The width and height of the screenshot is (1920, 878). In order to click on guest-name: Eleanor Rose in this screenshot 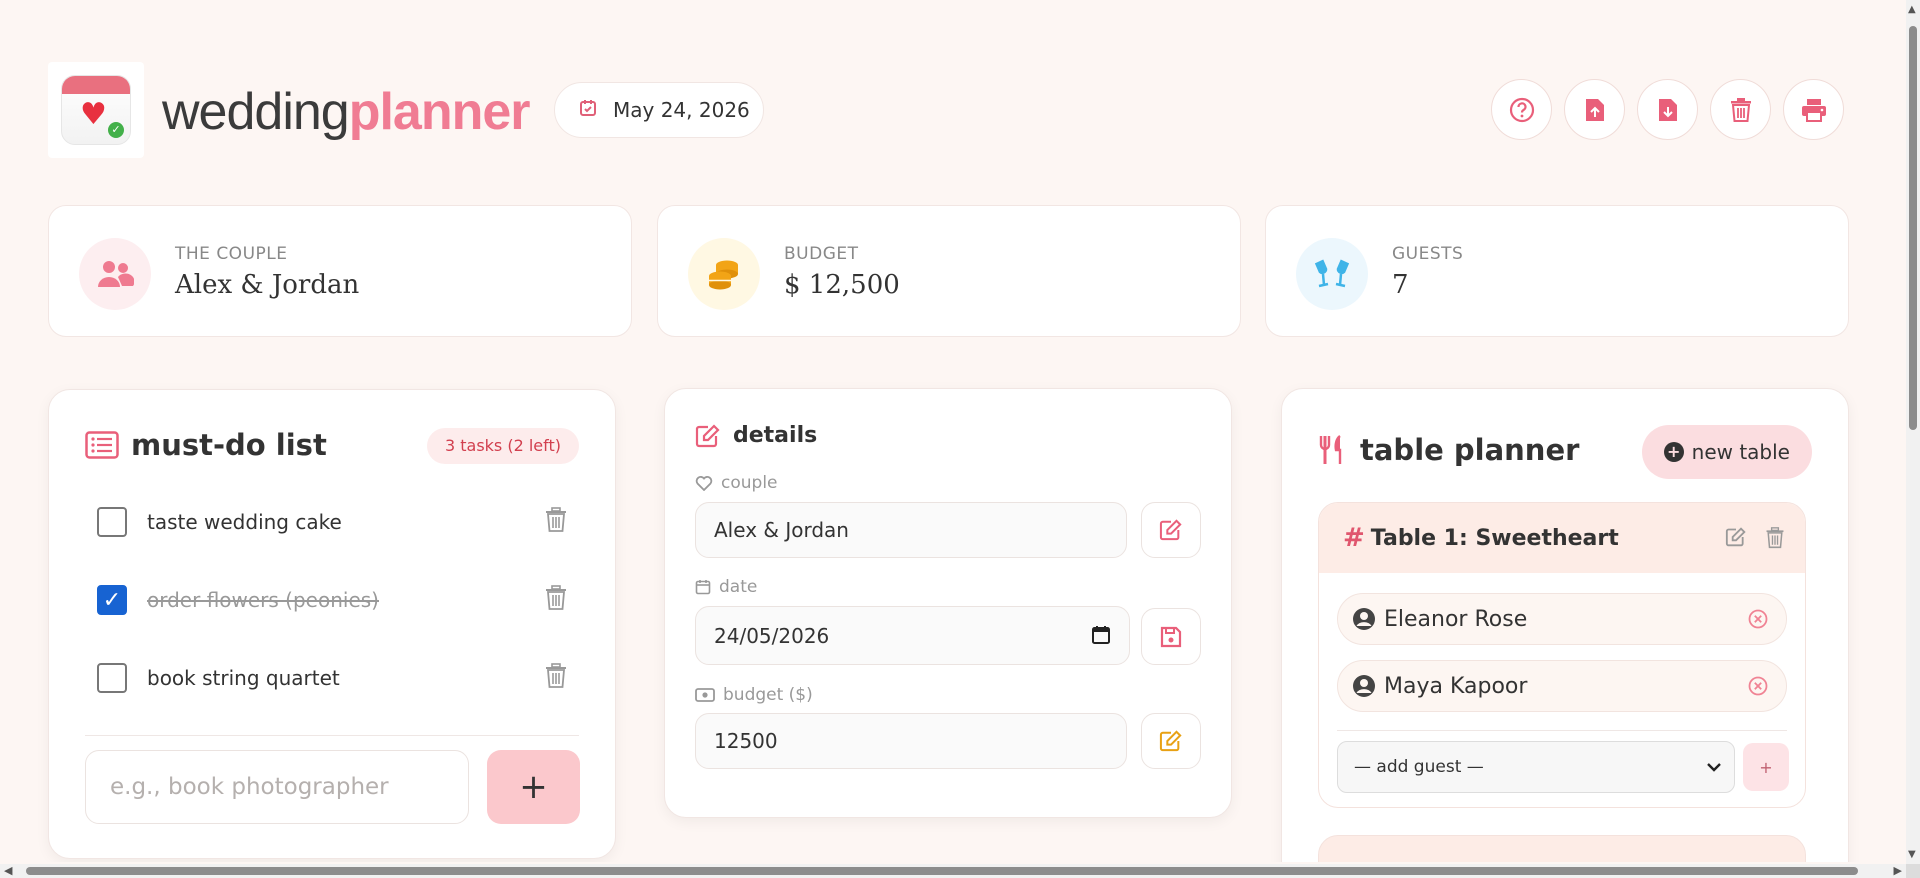, I will do `click(1456, 619)`.